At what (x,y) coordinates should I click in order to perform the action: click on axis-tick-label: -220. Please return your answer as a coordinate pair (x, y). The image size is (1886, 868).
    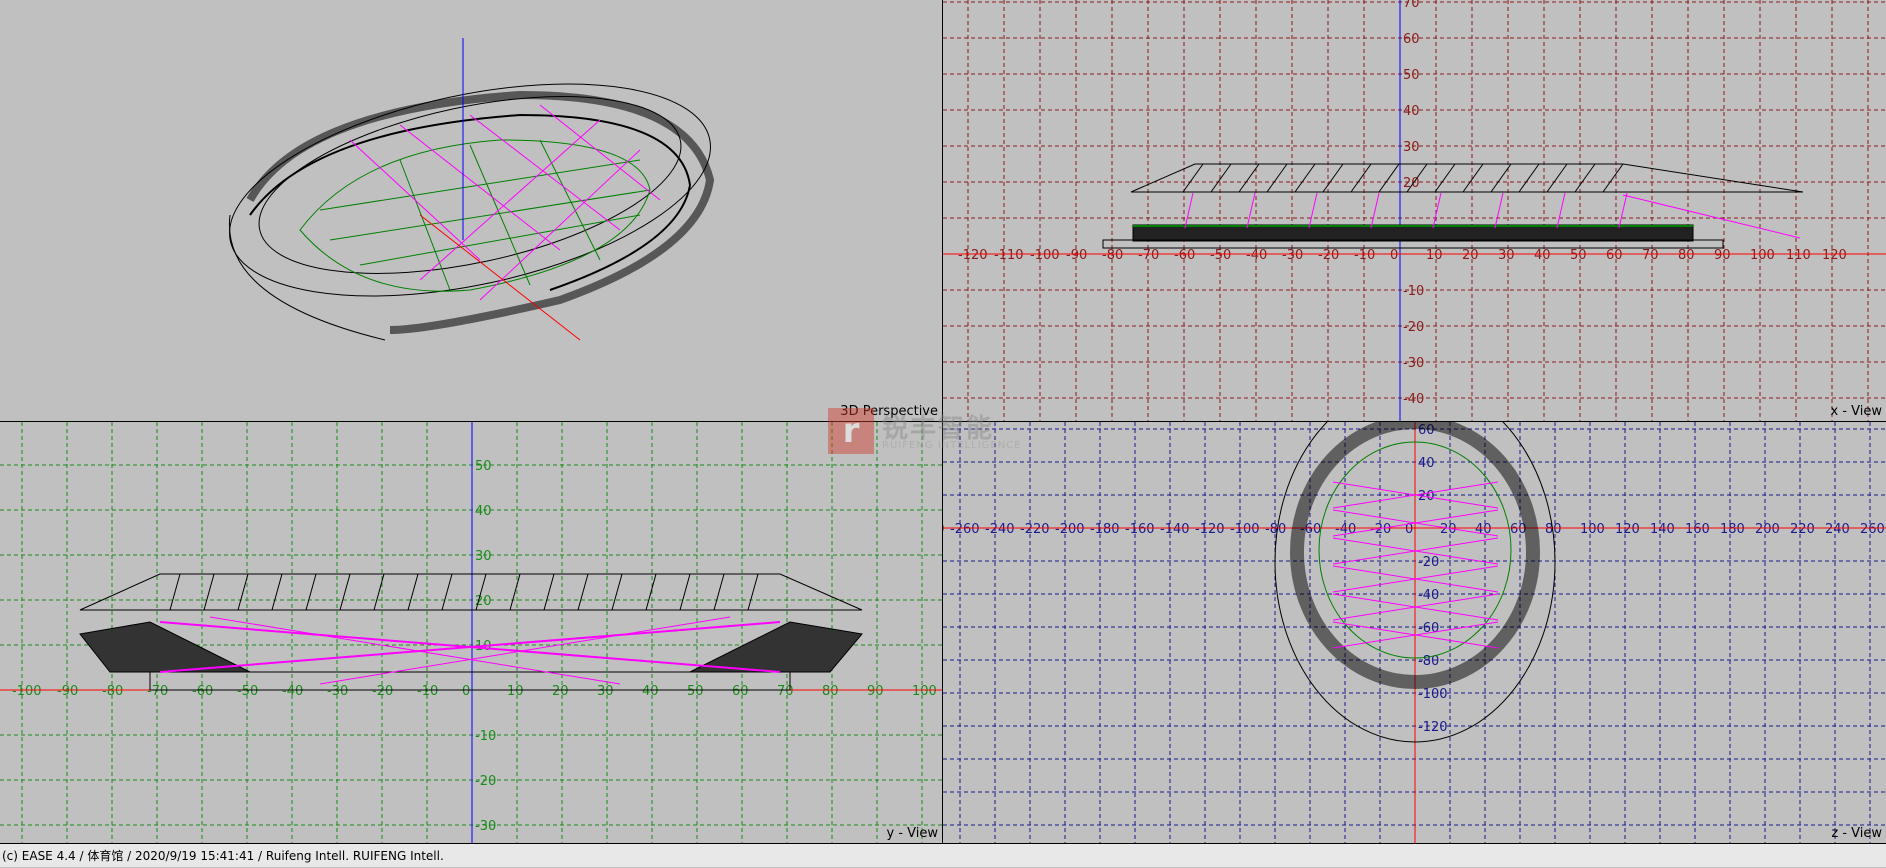
    Looking at the image, I should click on (1035, 529).